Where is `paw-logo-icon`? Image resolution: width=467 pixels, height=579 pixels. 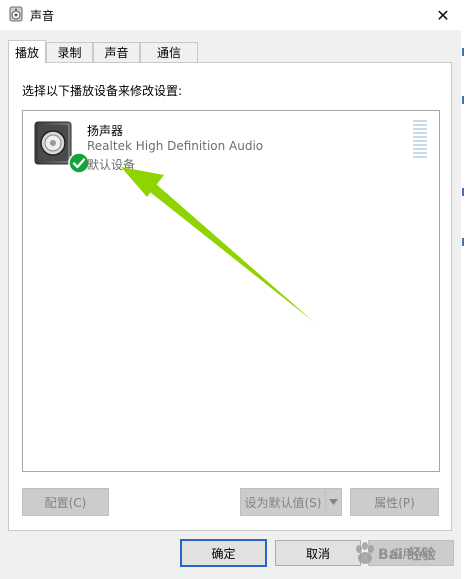 paw-logo-icon is located at coordinates (365, 553).